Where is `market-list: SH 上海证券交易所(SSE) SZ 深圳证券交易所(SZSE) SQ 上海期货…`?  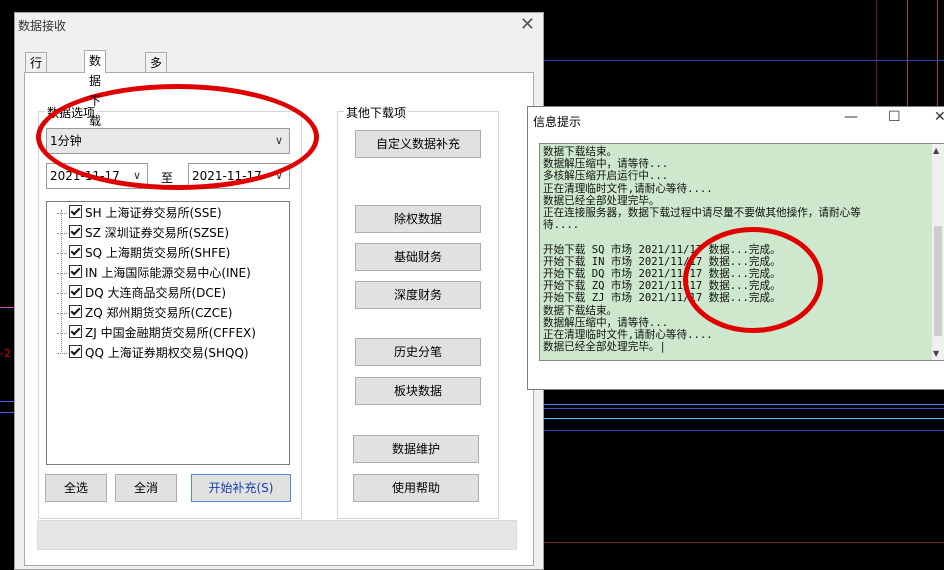
market-list: SH 上海证券交易所(SSE) SZ 深圳证券交易所(SZSE) SQ 上海期货… is located at coordinates (168, 333).